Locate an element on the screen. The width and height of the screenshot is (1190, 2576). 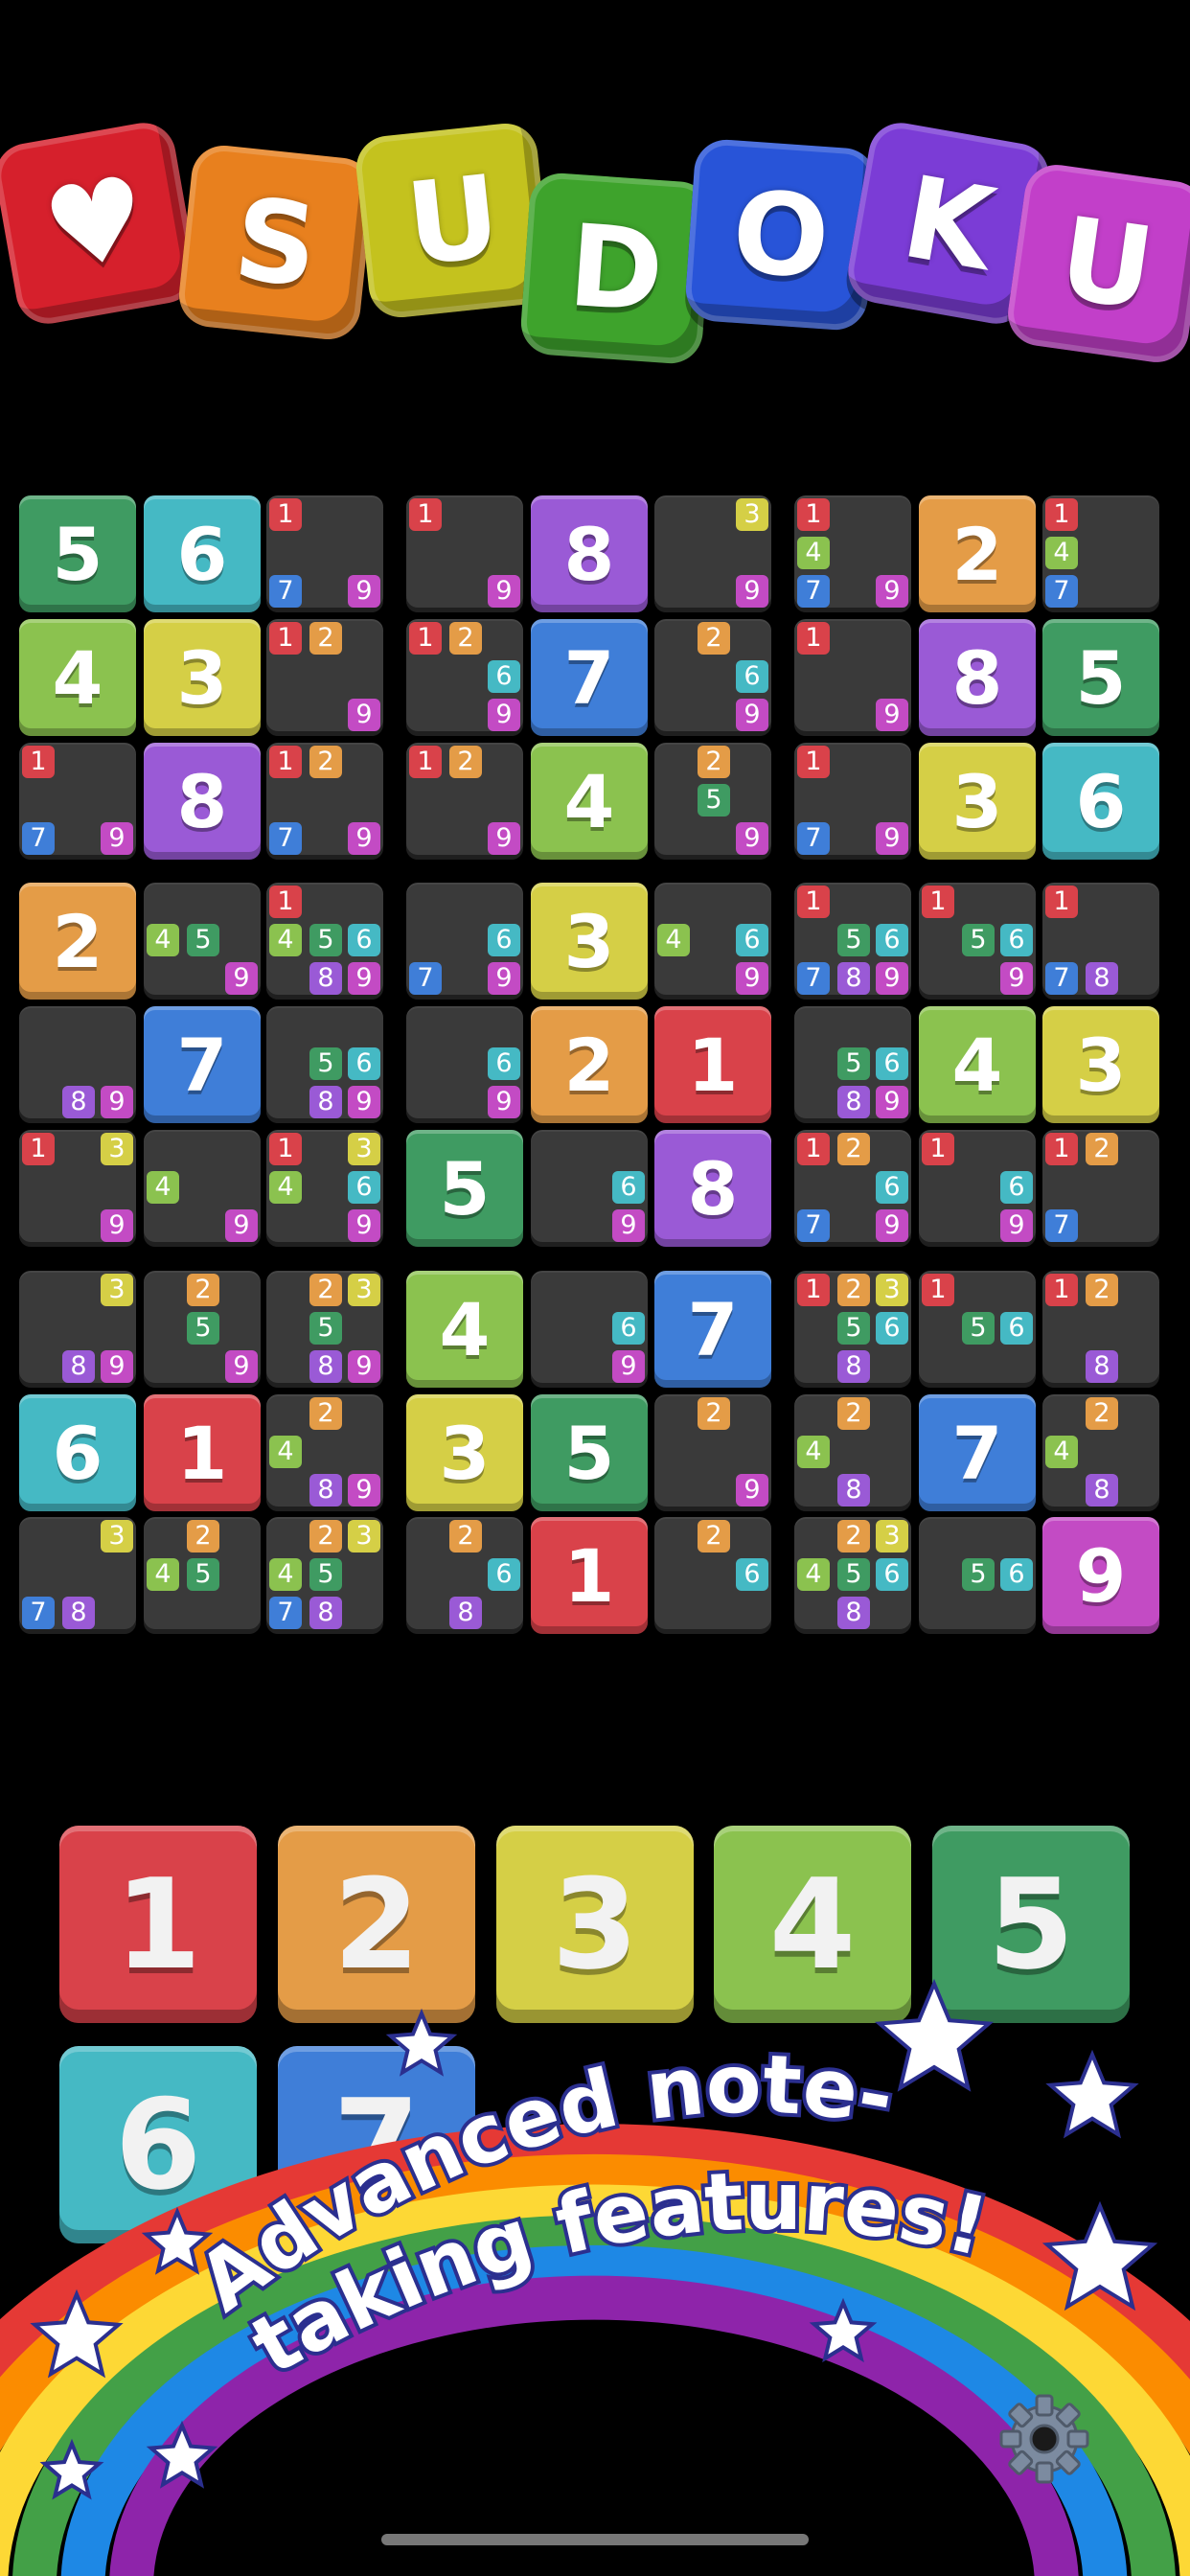
board-cell-empty: 1 3 9 is located at coordinates (78, 1188).